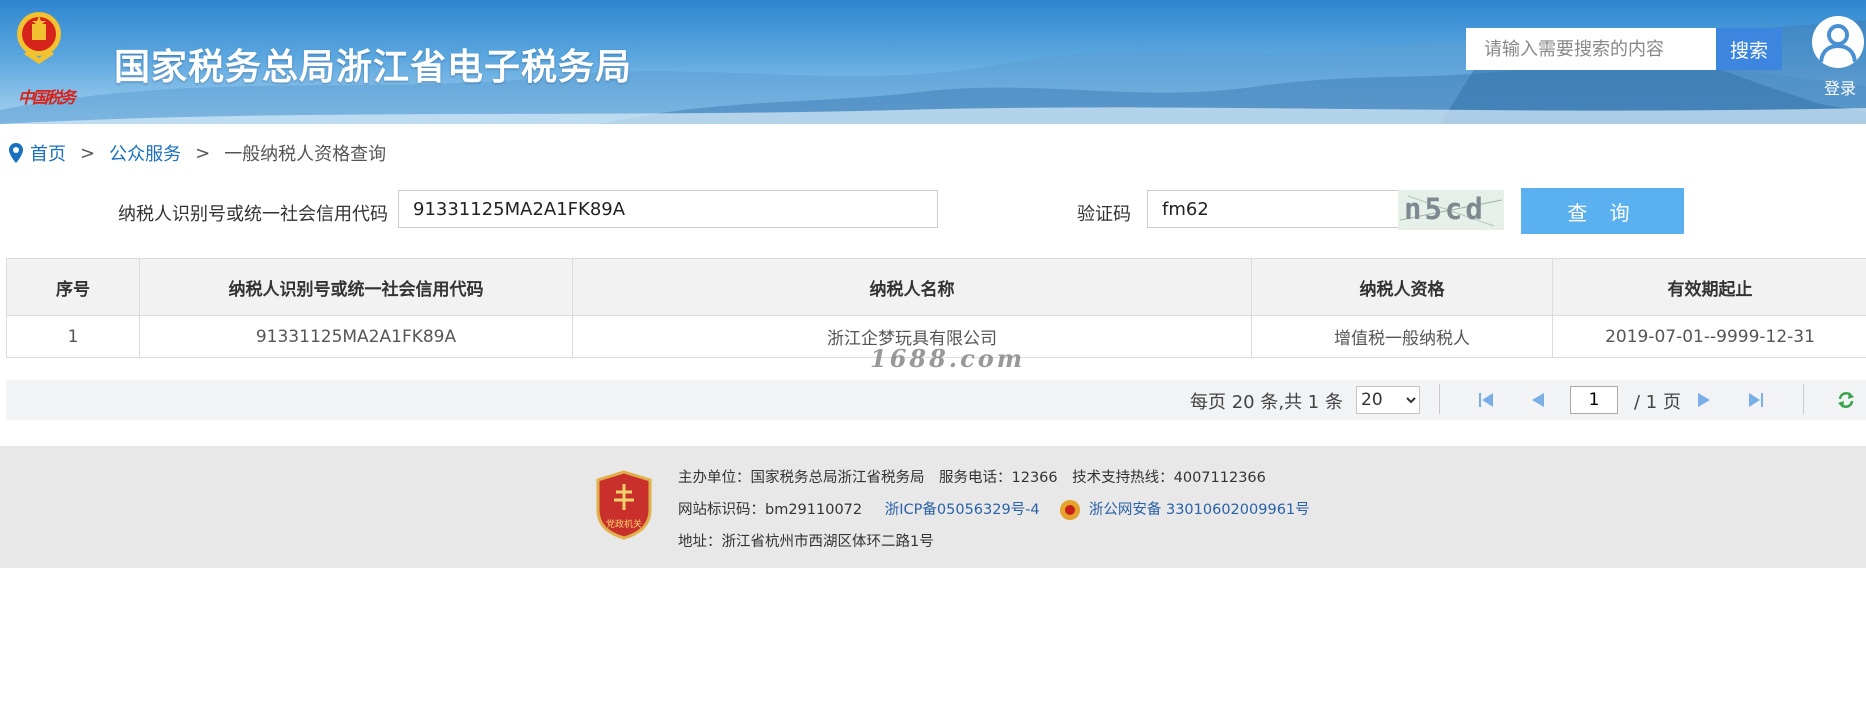 The image size is (1866, 711). I want to click on column-header-qualification: 纳税人资格, so click(1402, 287).